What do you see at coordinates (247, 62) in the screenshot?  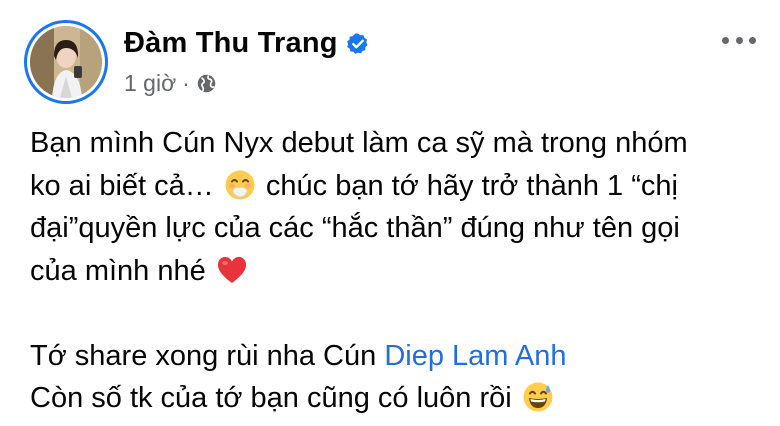 I see `post-meta: Đàm Thu Trang 1 giờ ·` at bounding box center [247, 62].